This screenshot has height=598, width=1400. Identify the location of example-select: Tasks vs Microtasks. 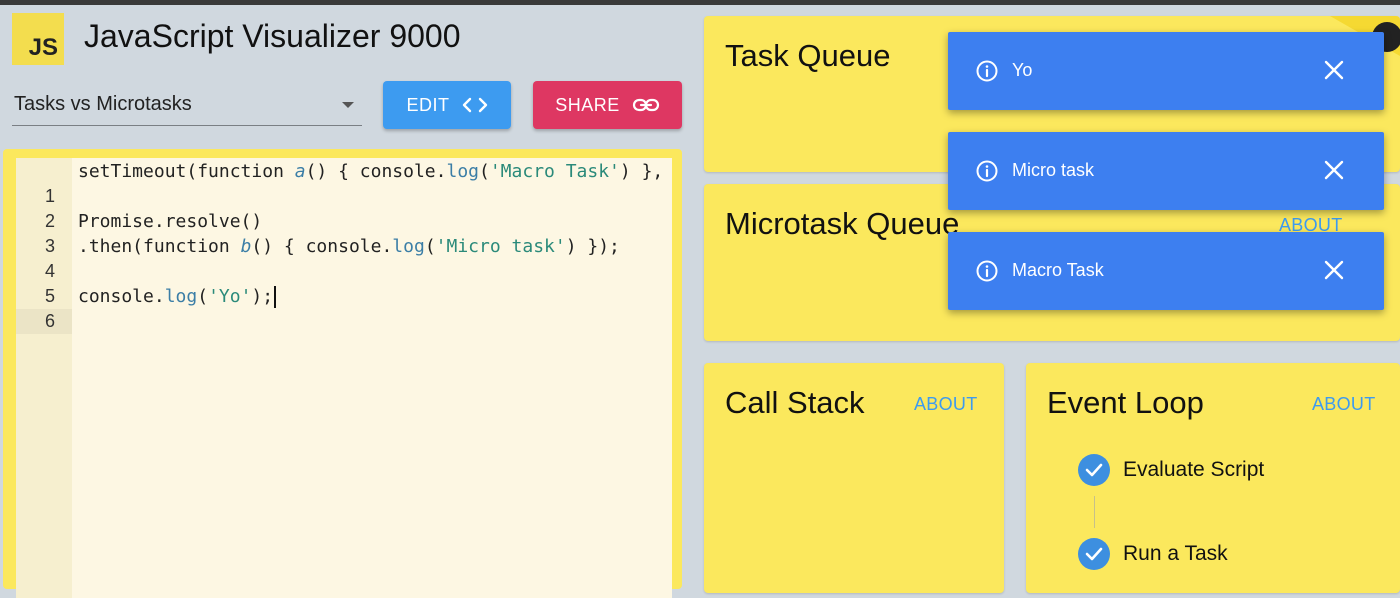
(187, 105).